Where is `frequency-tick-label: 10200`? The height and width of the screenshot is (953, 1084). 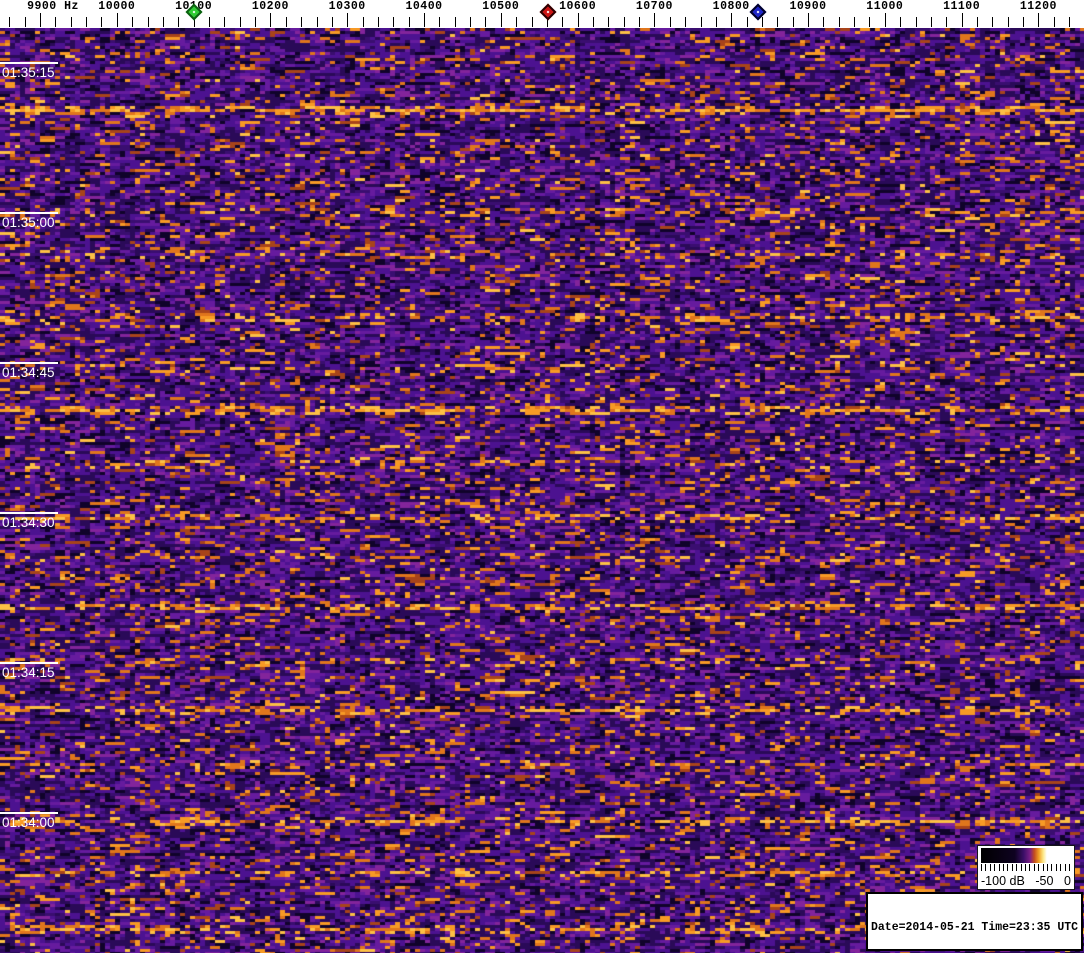 frequency-tick-label: 10200 is located at coordinates (270, 6).